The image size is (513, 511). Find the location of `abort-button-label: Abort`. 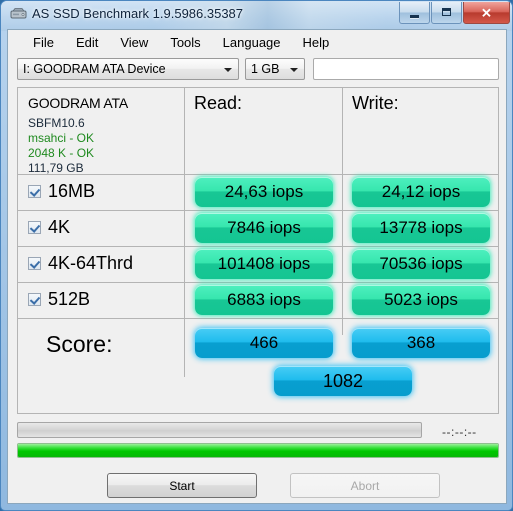

abort-button-label: Abort is located at coordinates (365, 485).